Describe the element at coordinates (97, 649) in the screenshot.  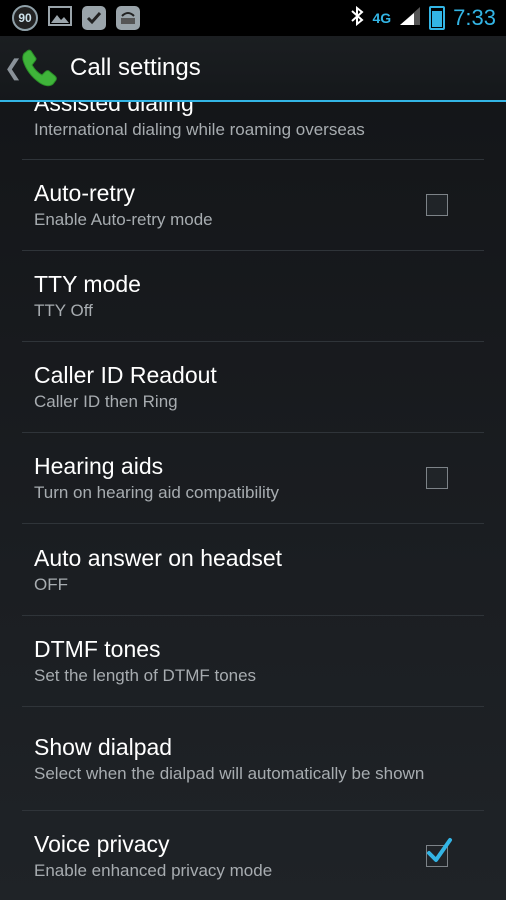
I see `setting-title: DTMF tones` at that location.